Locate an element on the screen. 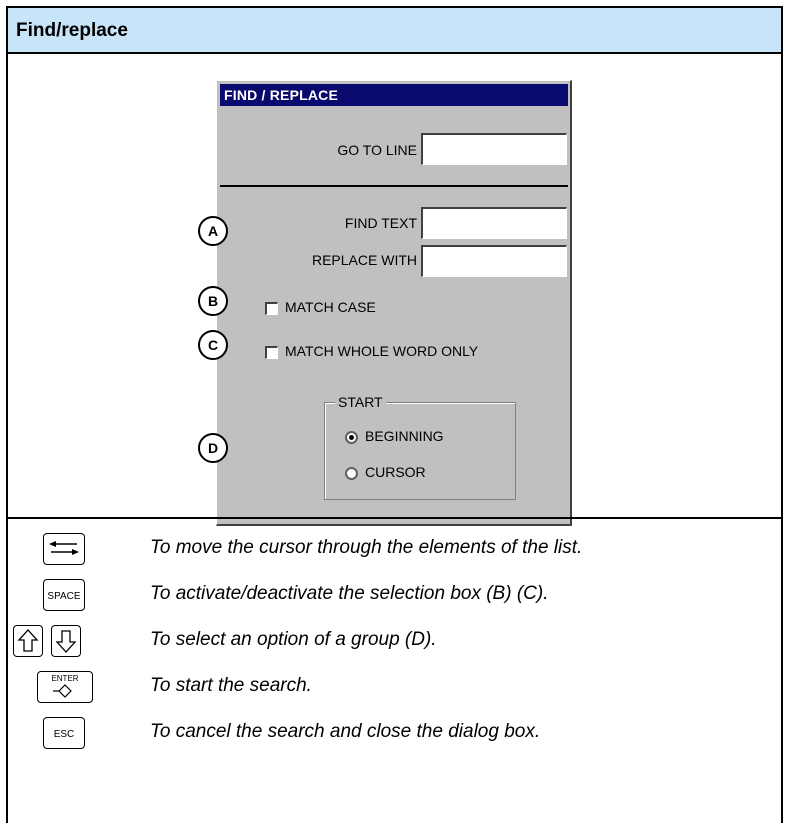 Image resolution: width=789 pixels, height=823 pixels. tab-arrows-icon is located at coordinates (64, 548).